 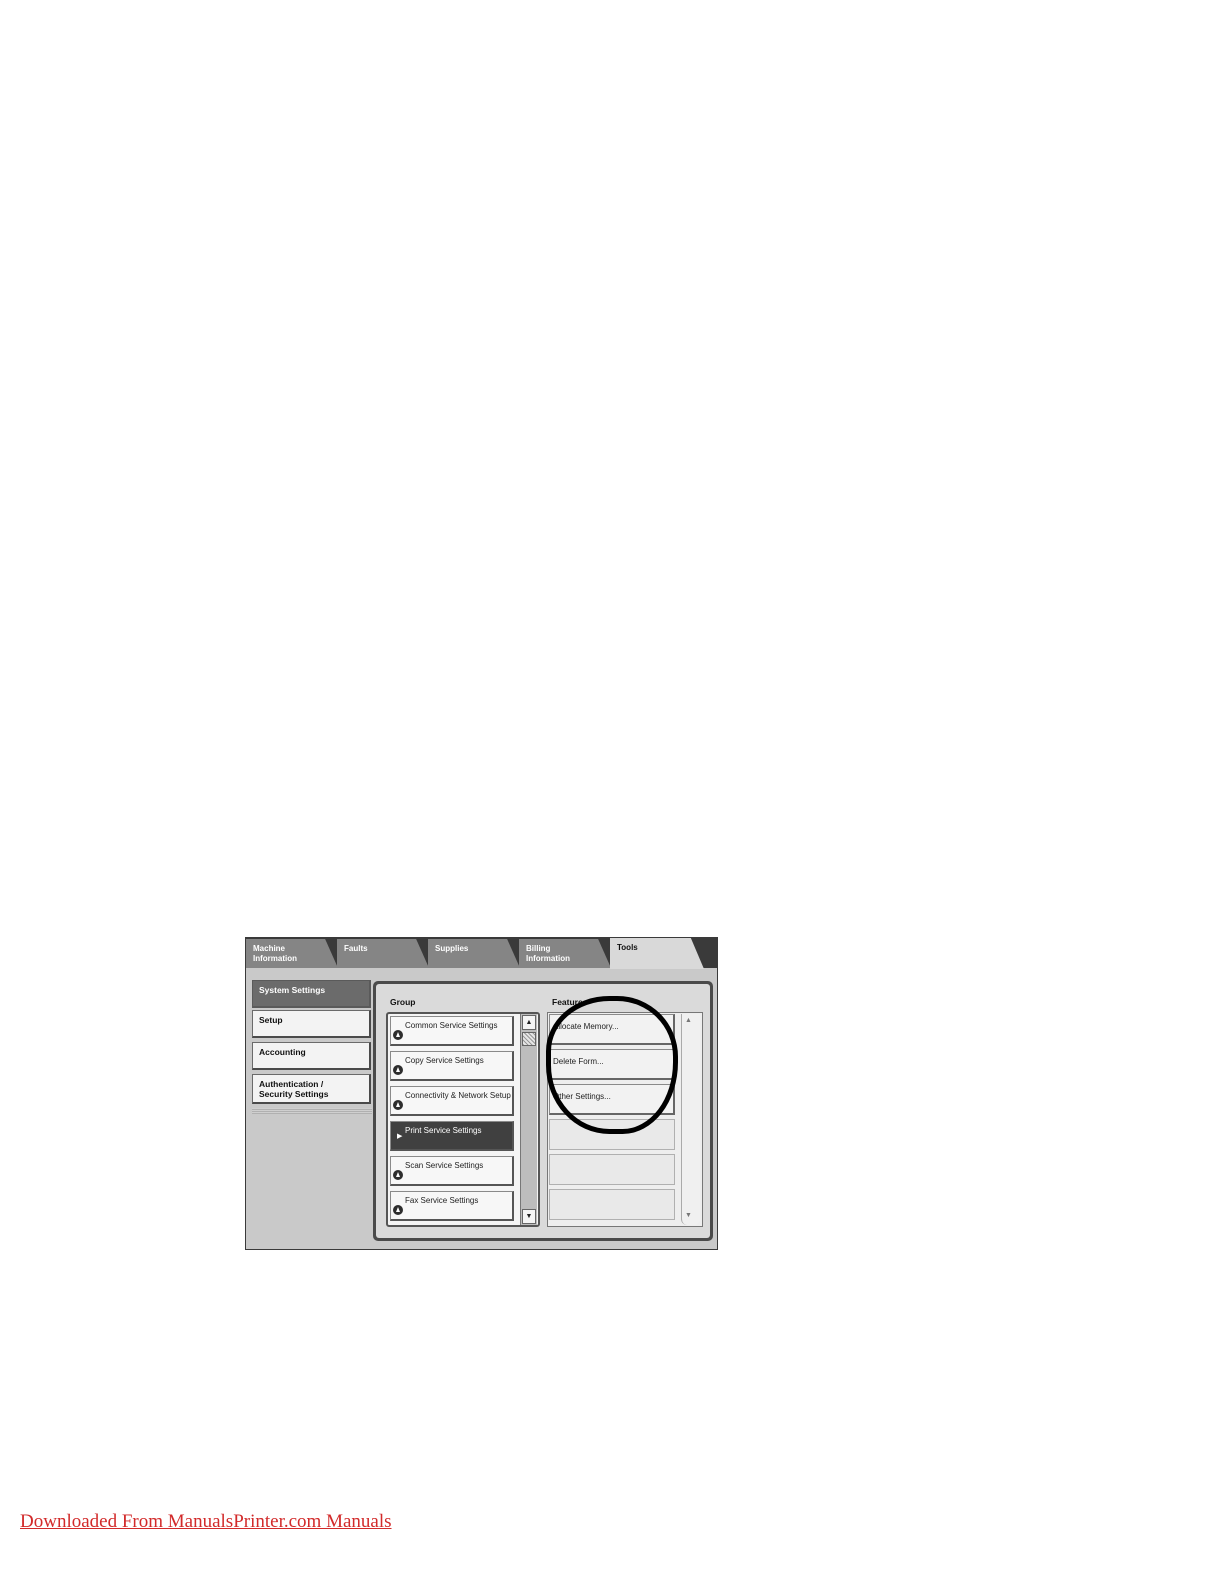 I want to click on sidebar-item-system-settings: System Settings, so click(x=311, y=994).